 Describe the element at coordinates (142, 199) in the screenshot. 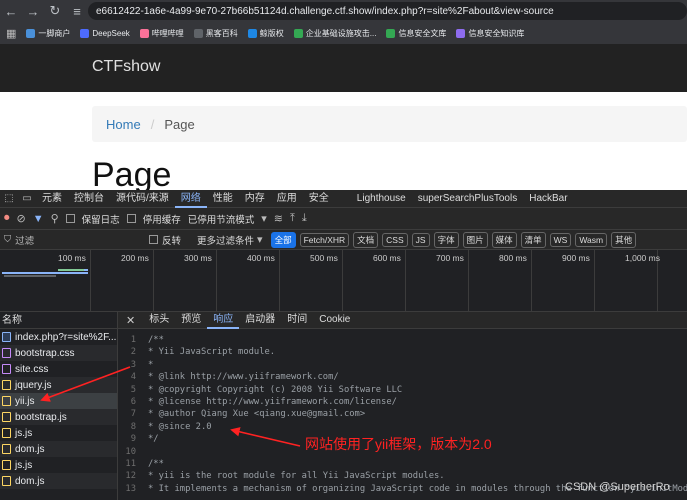

I see `devtools-tab: 源代码/来源` at that location.